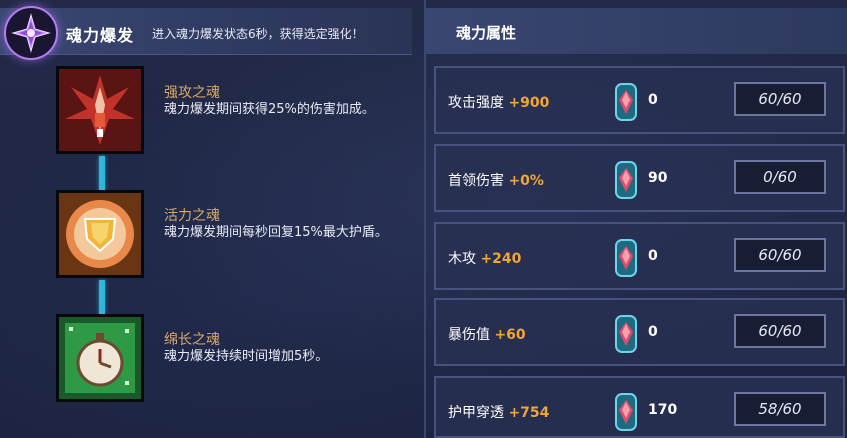 This screenshot has height=438, width=847. Describe the element at coordinates (780, 409) in the screenshot. I see `attribute-progress: 58/60` at that location.